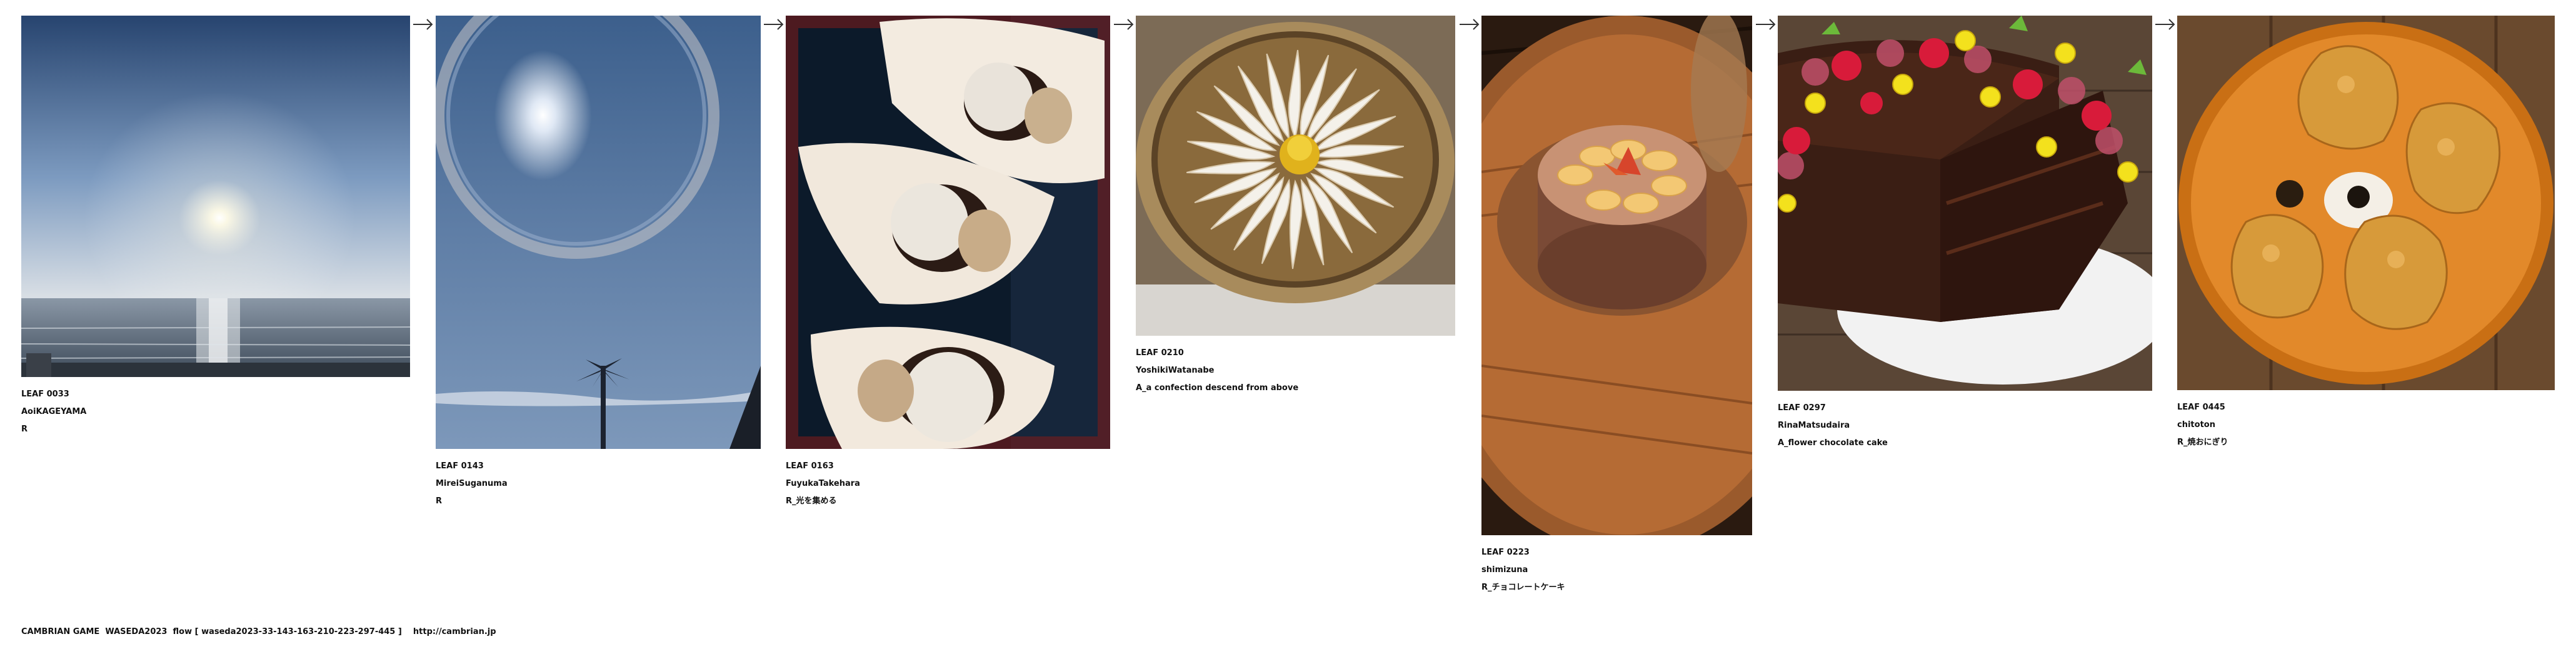 Image resolution: width=2576 pixels, height=649 pixels. What do you see at coordinates (598, 484) in the screenshot?
I see `leaf-author: MireiSuganuma` at bounding box center [598, 484].